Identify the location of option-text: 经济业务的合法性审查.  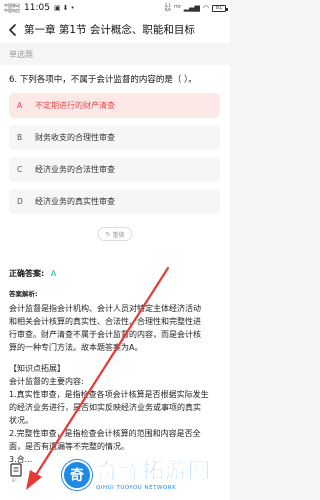
(75, 169).